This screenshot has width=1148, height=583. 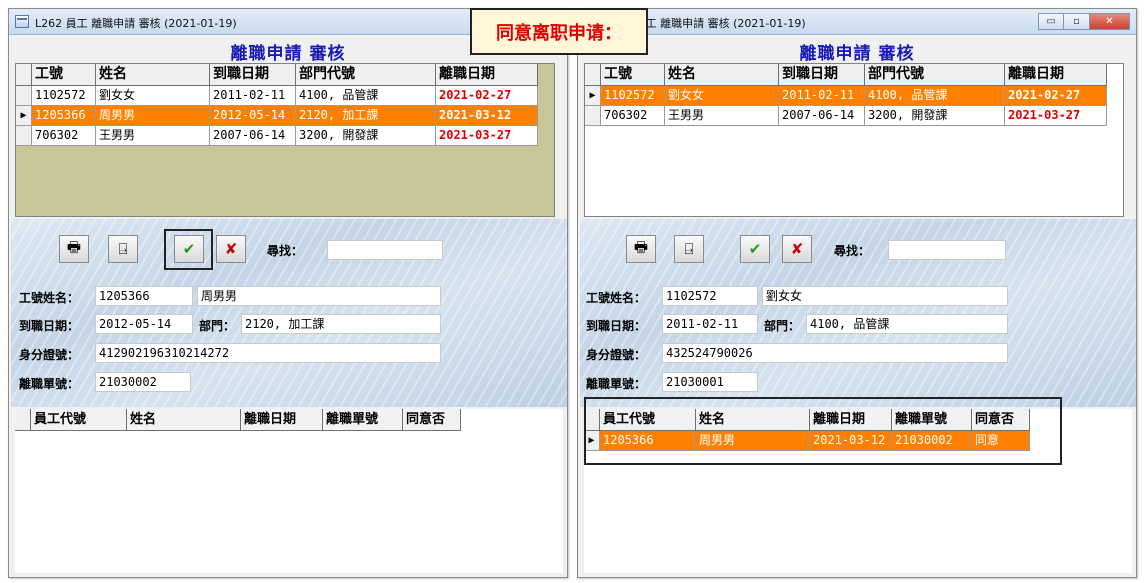 What do you see at coordinates (268, 353) in the screenshot?
I see `id-number-field: 412902196310214272` at bounding box center [268, 353].